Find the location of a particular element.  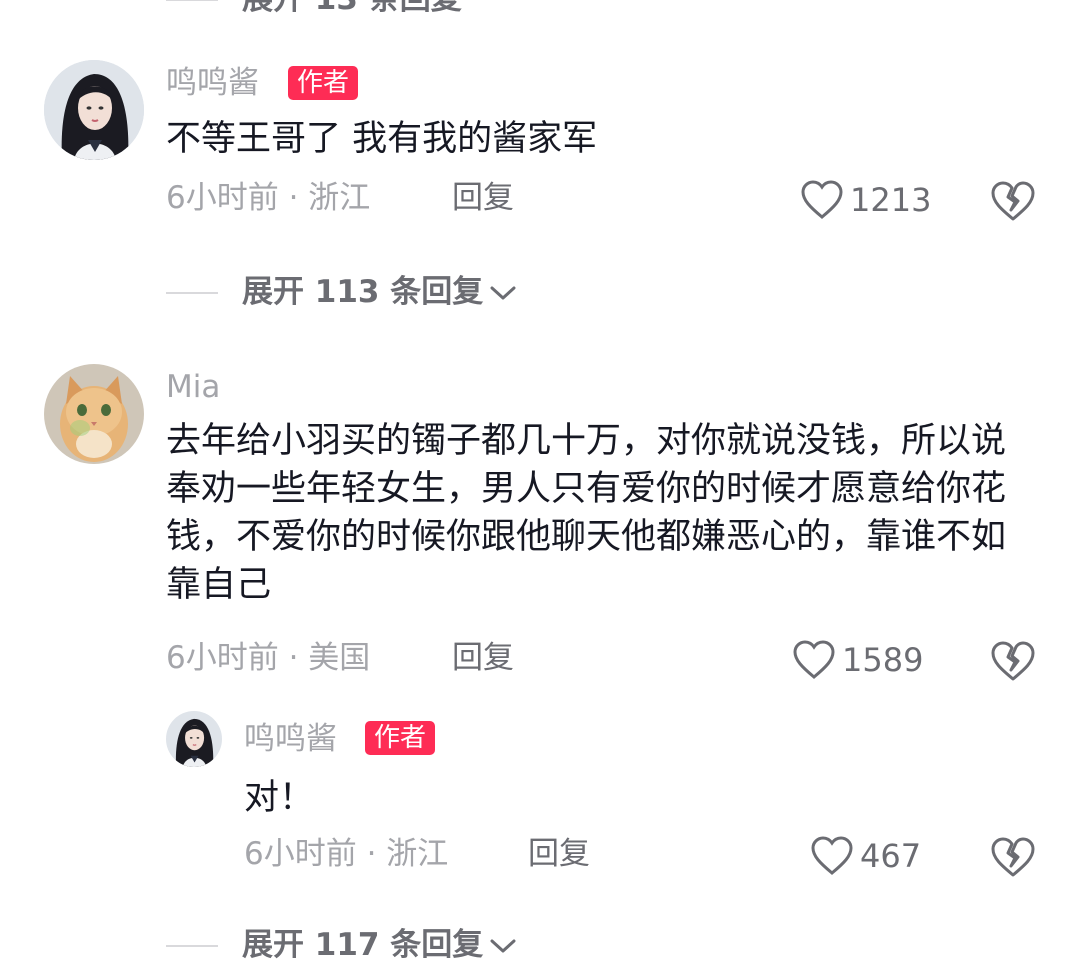

like-count: 1213 is located at coordinates (891, 200).